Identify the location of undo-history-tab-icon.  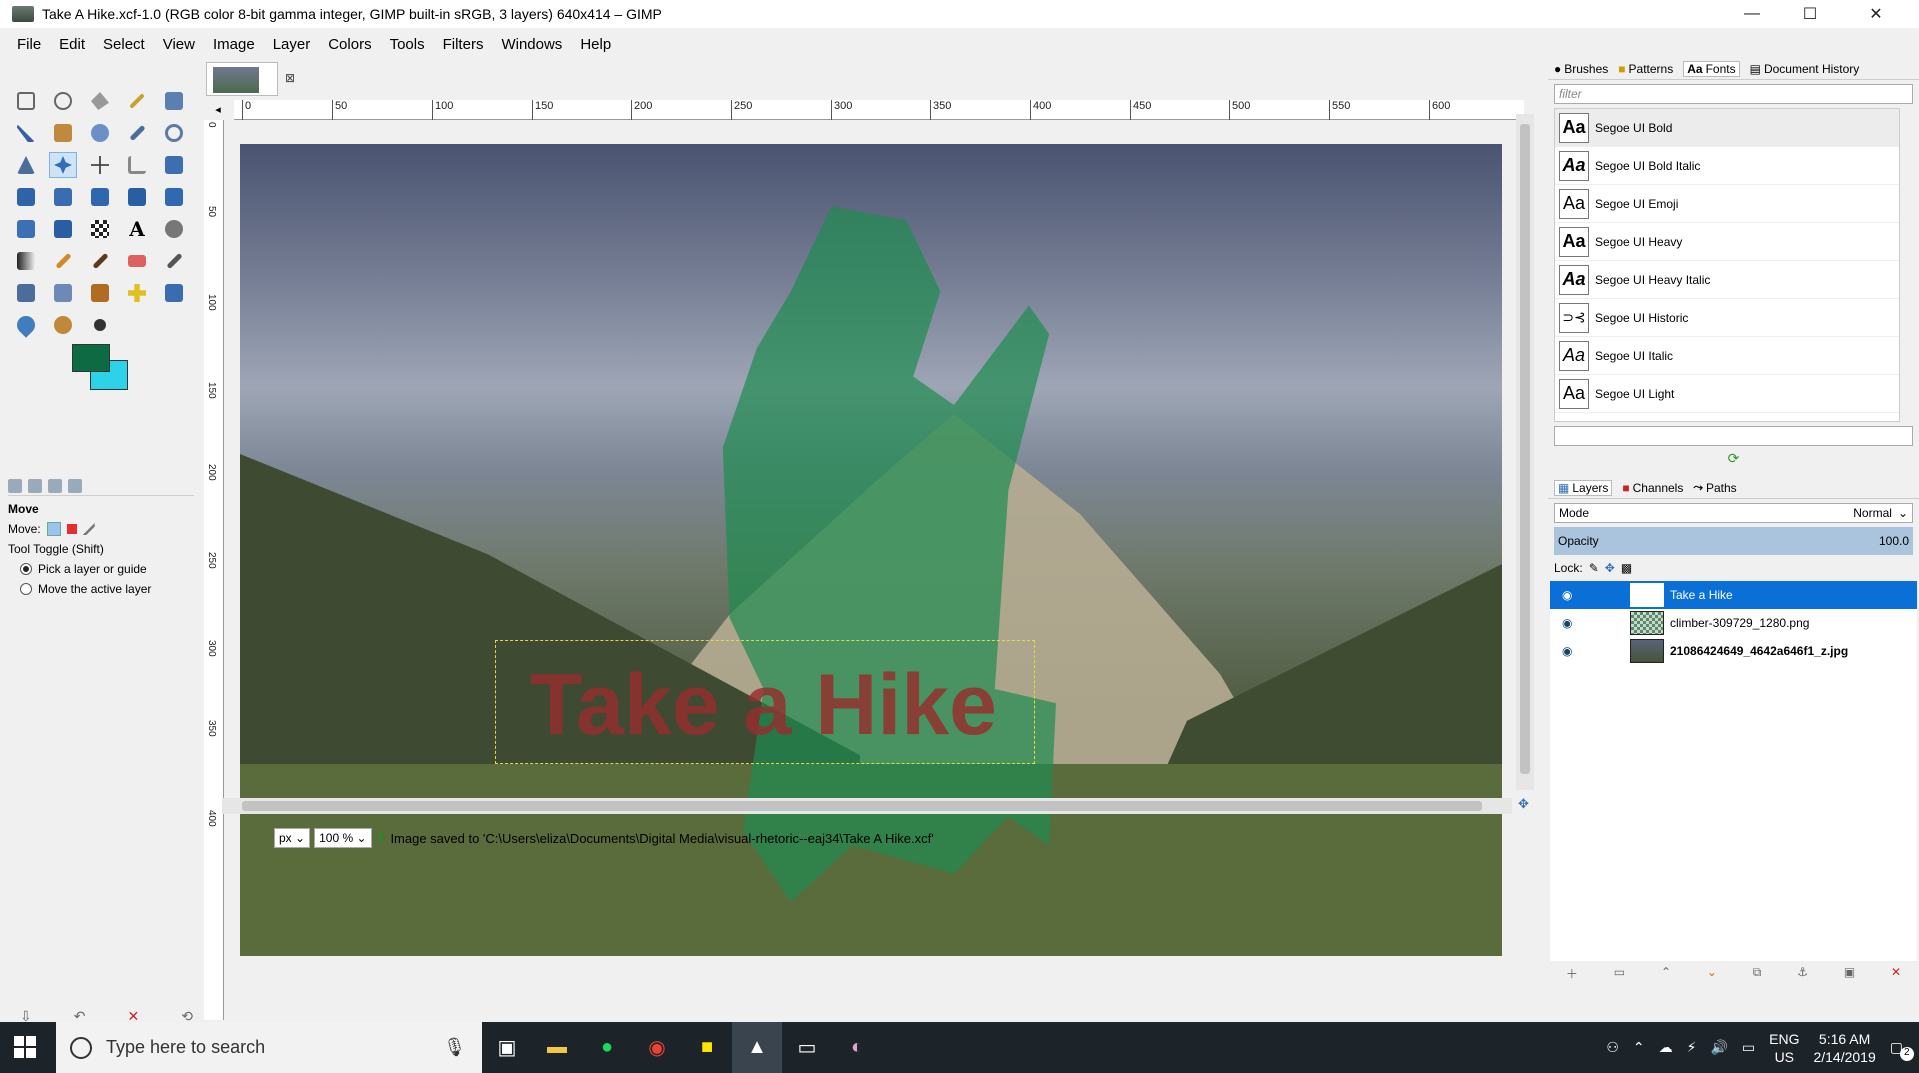
(55, 485).